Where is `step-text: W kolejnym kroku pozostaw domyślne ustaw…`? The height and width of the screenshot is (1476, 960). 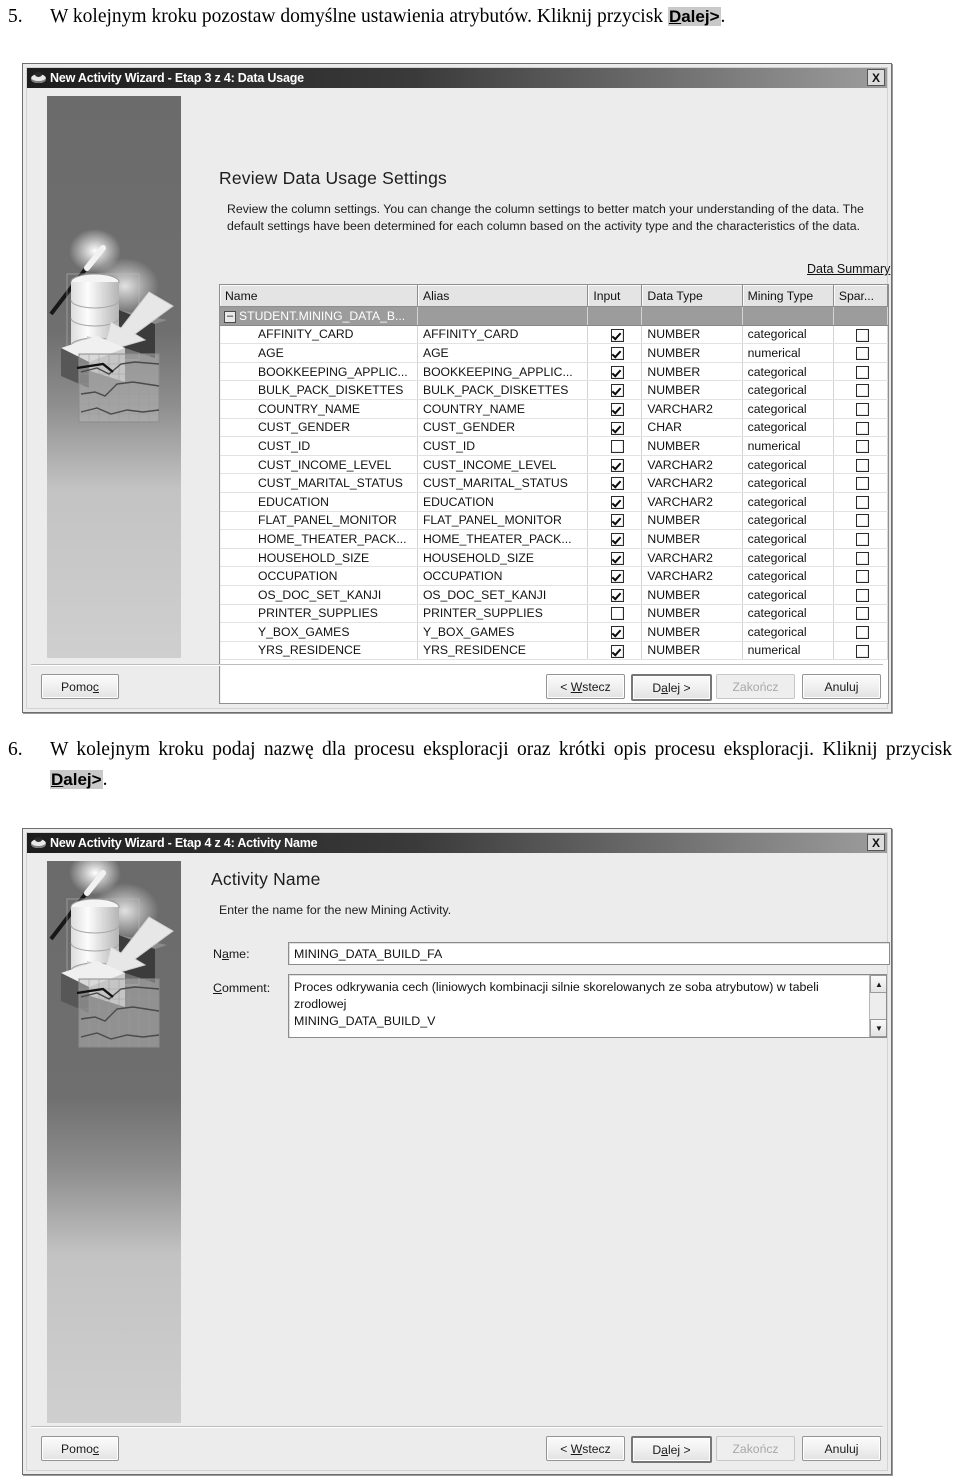
step-text: W kolejnym kroku pozostaw domyślne ustaw… is located at coordinates (501, 17).